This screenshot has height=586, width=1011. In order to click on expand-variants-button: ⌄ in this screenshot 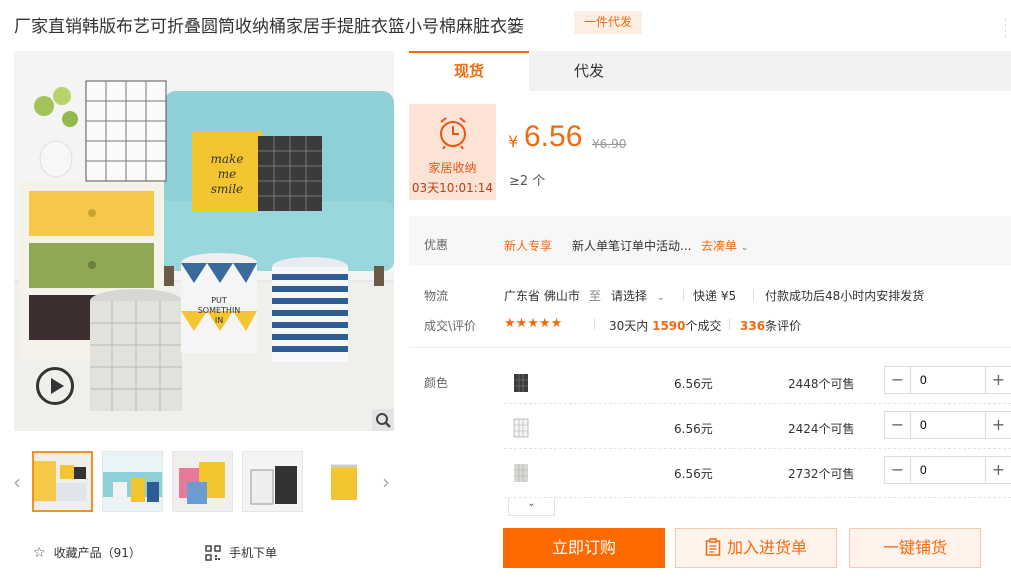, I will do `click(531, 507)`.